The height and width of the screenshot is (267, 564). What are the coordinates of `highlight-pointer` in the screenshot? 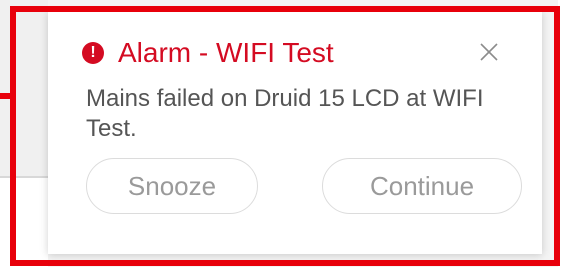 It's located at (8, 96).